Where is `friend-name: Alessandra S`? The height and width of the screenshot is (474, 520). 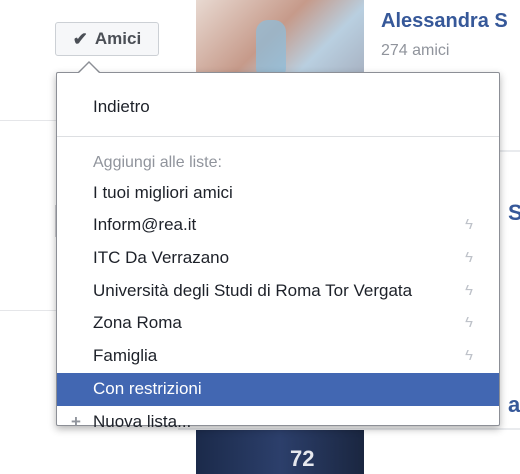 friend-name: Alessandra S is located at coordinates (444, 21).